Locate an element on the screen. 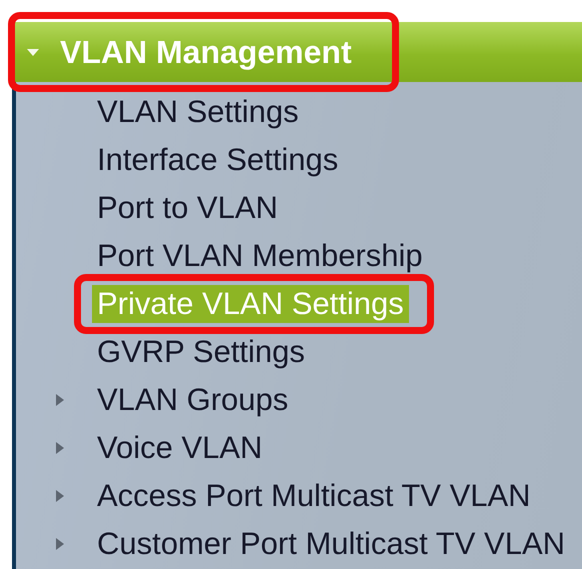  menu-item: Port to VLAN is located at coordinates (187, 208).